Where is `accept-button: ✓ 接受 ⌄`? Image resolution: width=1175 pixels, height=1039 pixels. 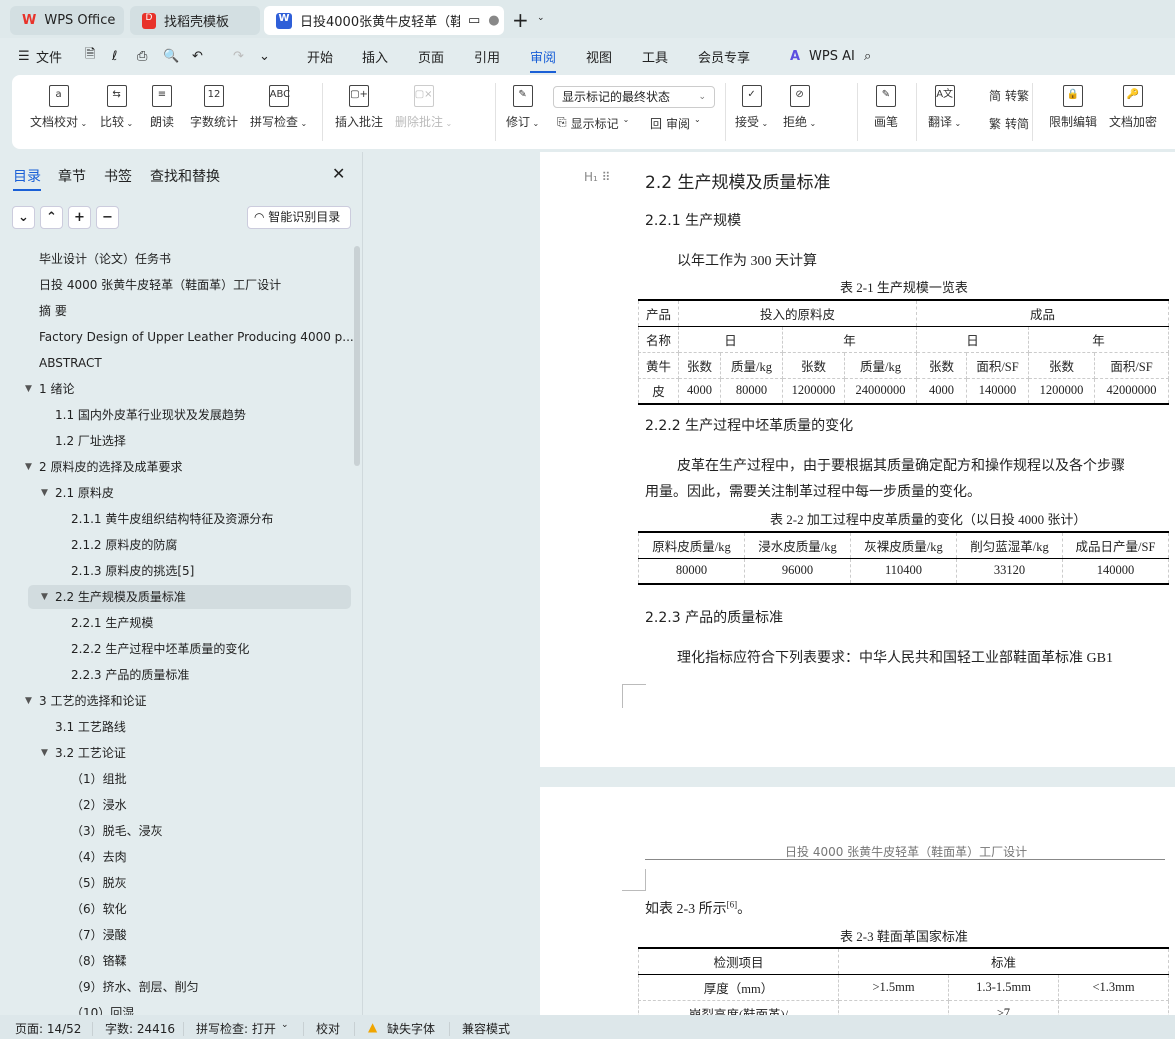
accept-button: ✓ 接受 ⌄ is located at coordinates (751, 107).